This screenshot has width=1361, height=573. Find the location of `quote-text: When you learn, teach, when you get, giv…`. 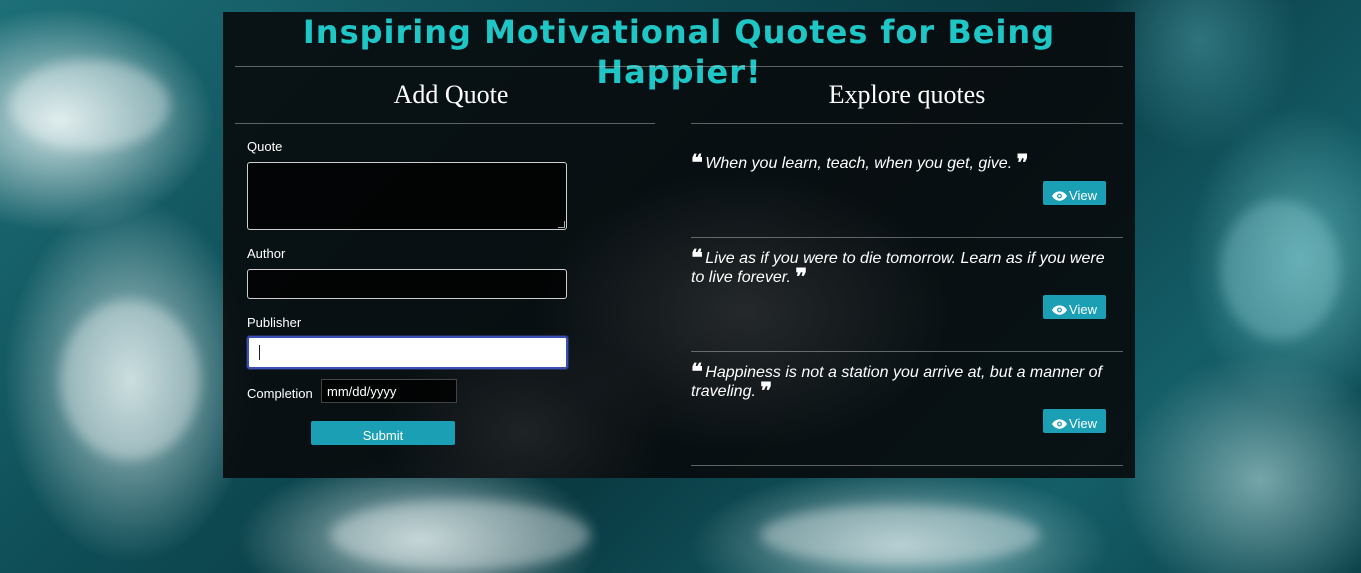

quote-text: When you learn, teach, when you get, giv… is located at coordinates (859, 163).